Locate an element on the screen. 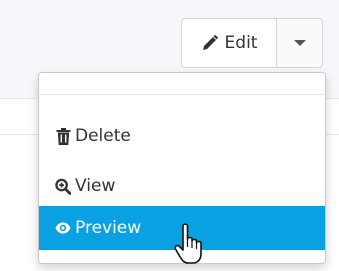  trash-icon is located at coordinates (63, 136).